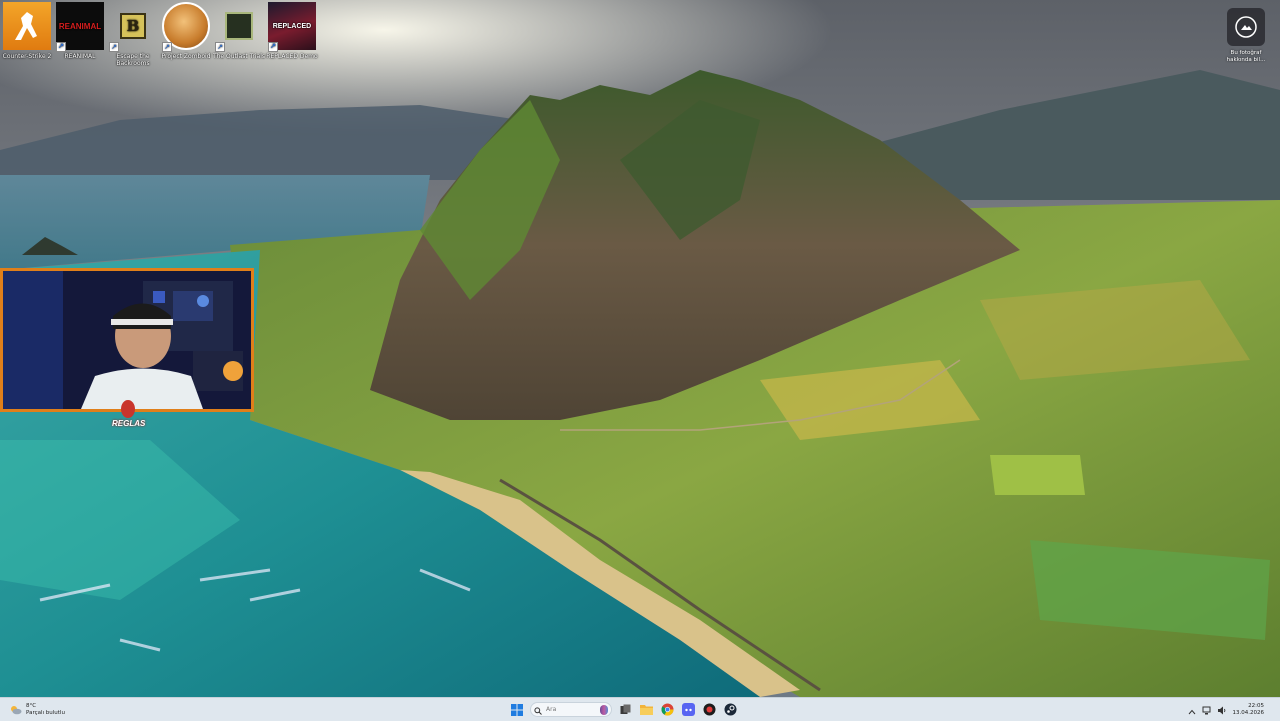 Image resolution: width=1280 pixels, height=721 pixels. I want to click on search-highlight-image, so click(604, 709).